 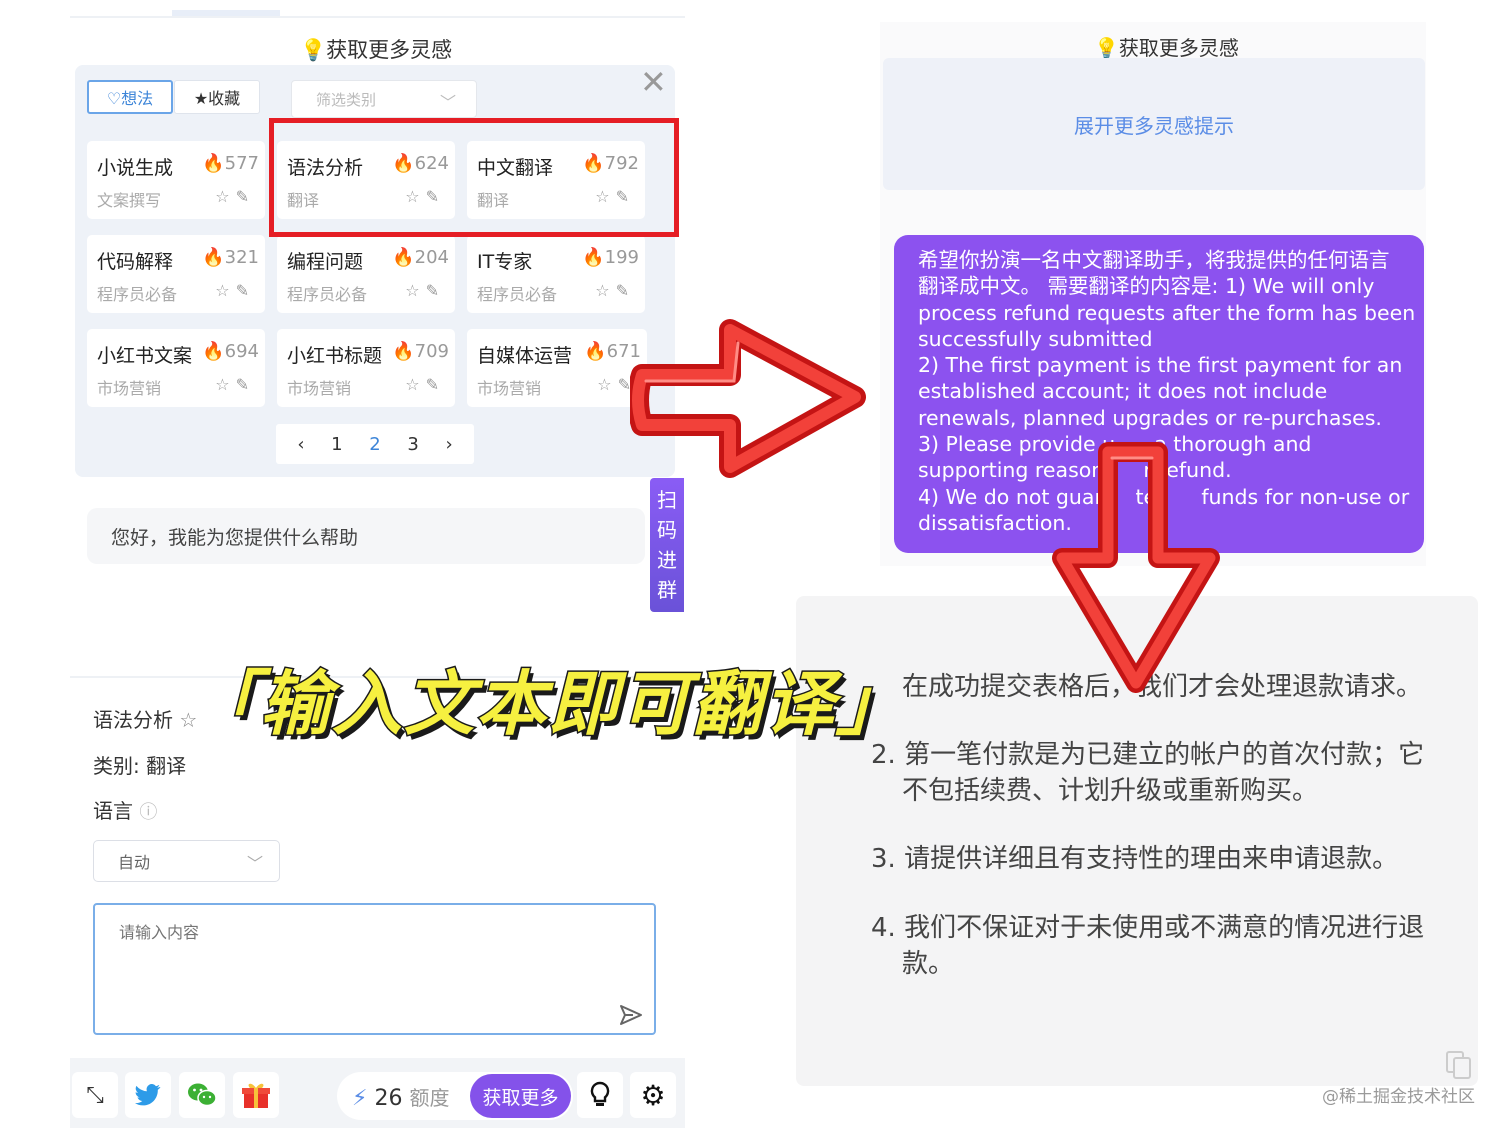 I want to click on next-page-button: ›, so click(x=448, y=444).